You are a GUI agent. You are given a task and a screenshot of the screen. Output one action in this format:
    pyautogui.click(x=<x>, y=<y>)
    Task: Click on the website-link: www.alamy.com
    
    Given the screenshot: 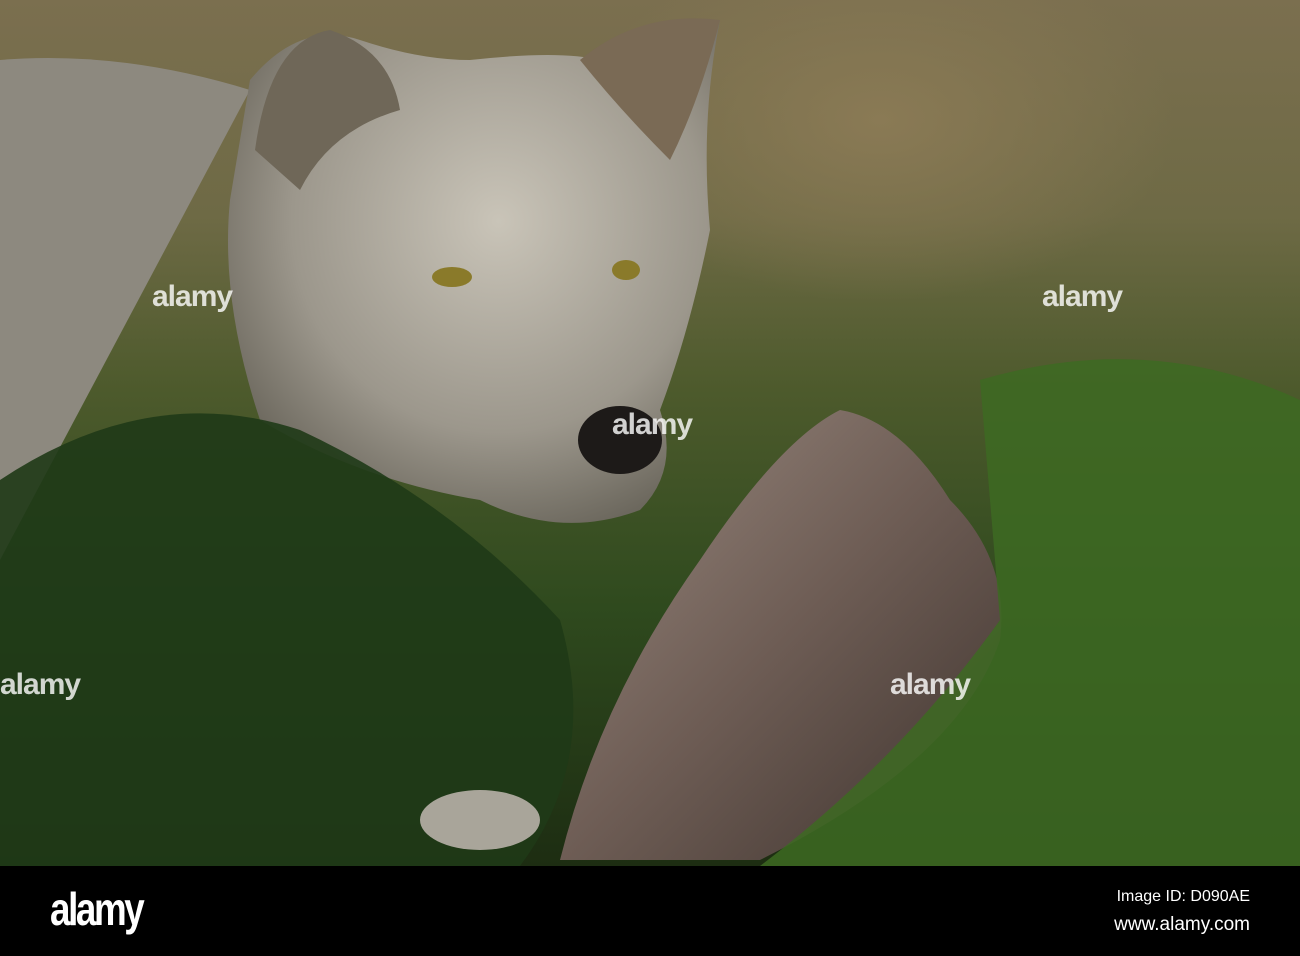 What is the action you would take?
    pyautogui.click(x=1182, y=925)
    